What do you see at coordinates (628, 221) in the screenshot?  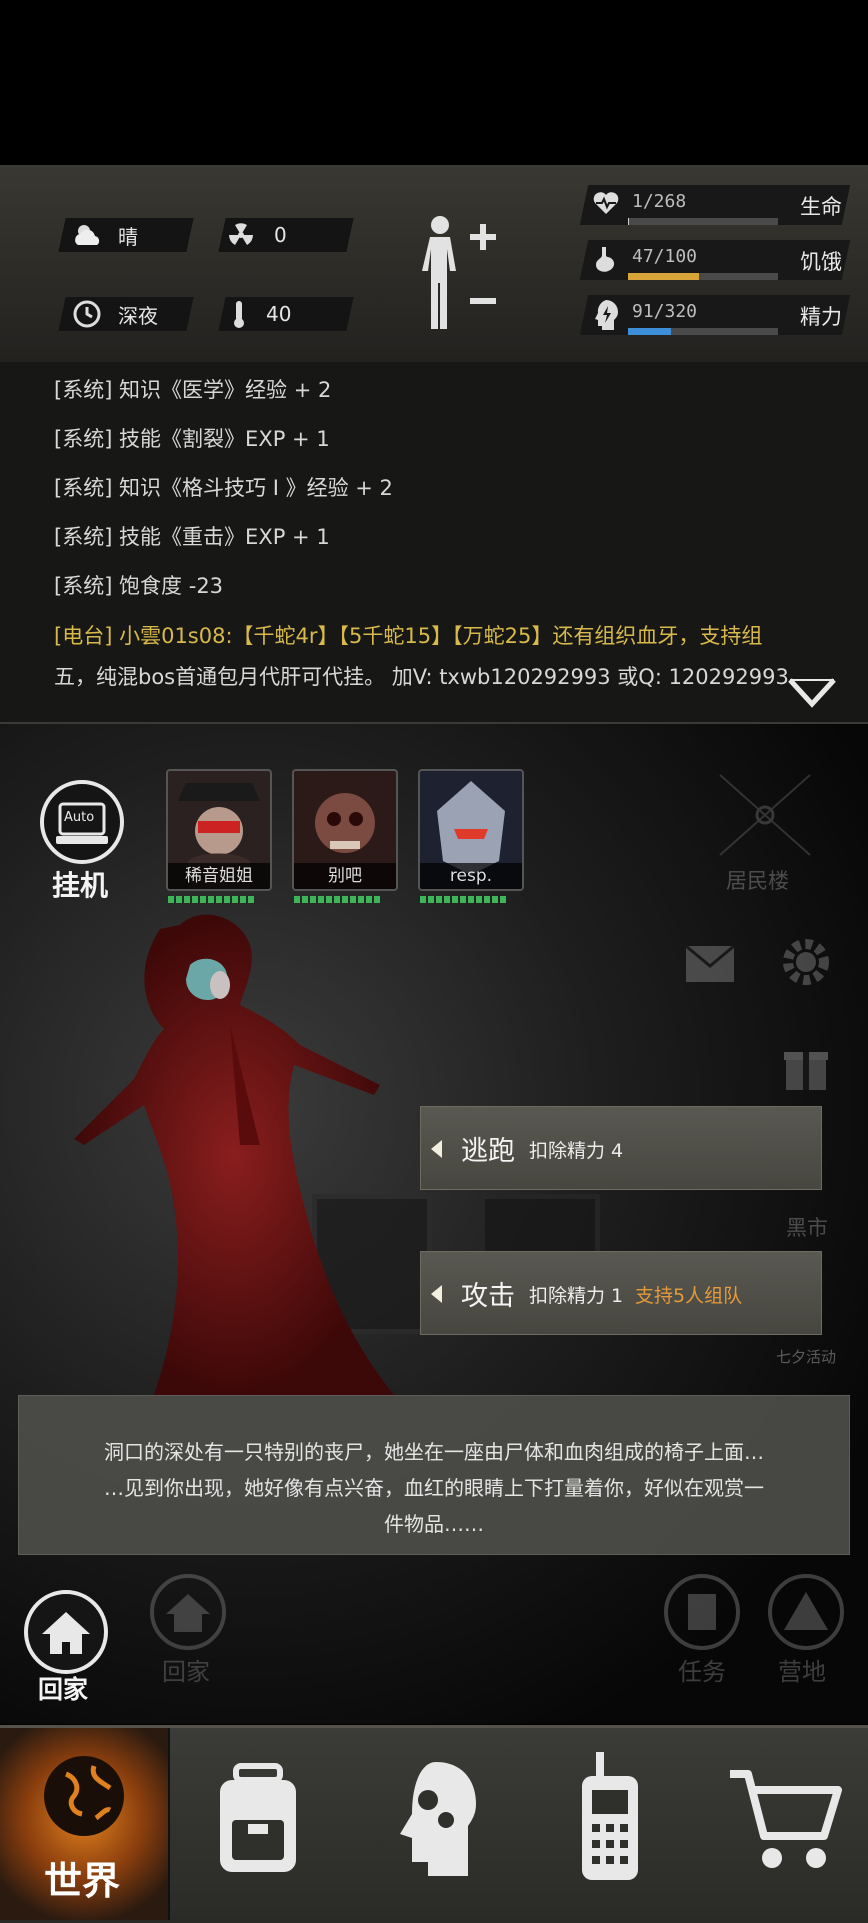 I see `health-bar-fill` at bounding box center [628, 221].